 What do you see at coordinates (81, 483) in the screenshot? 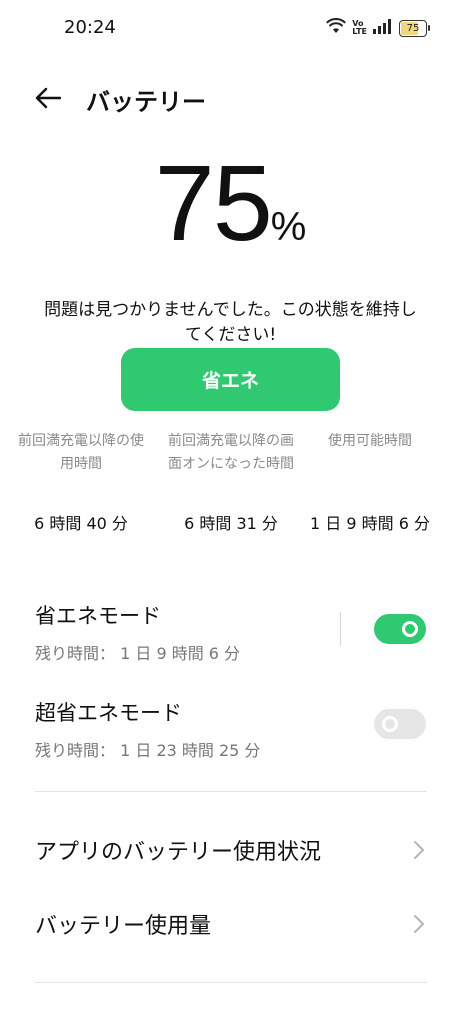
I see `stat-usage-time: 前回満充電以降の使用時間 6 時間 40 分` at bounding box center [81, 483].